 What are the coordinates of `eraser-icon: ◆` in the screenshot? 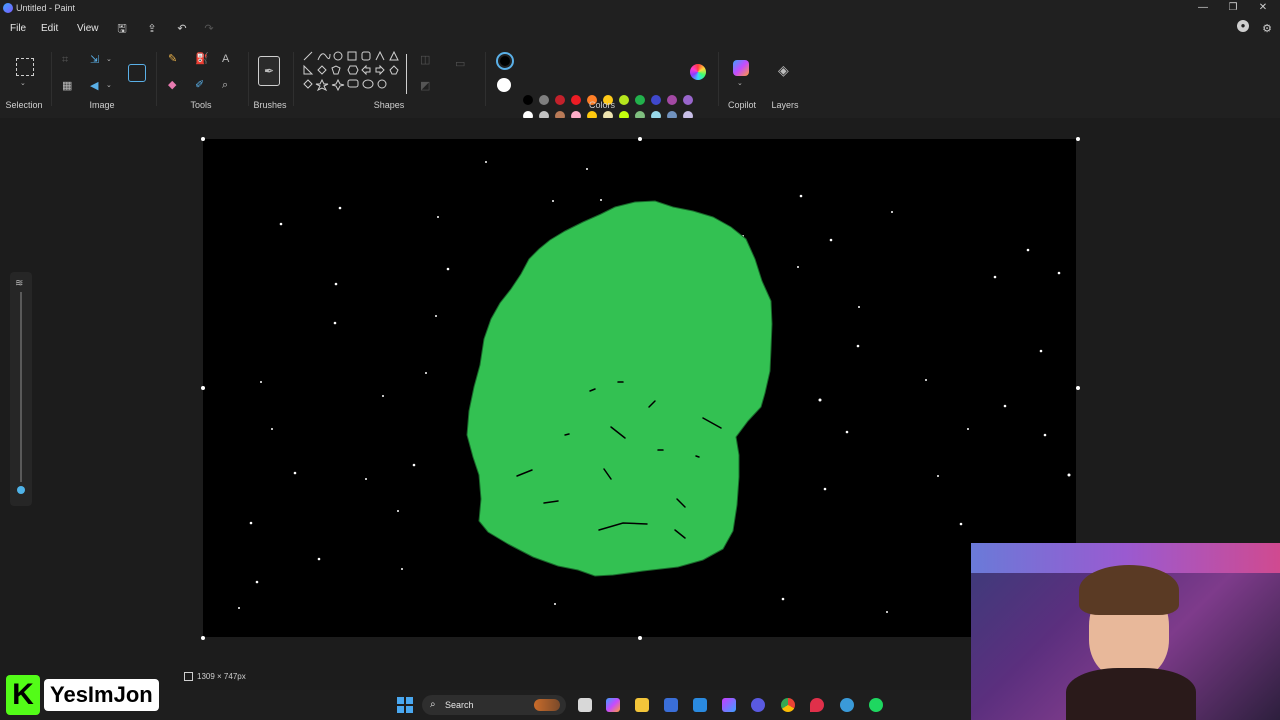 It's located at (172, 85).